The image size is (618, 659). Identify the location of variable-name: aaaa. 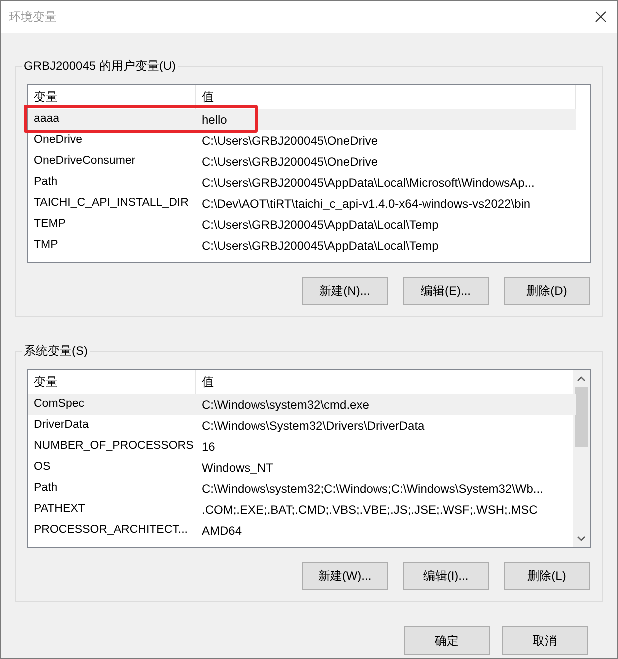
(47, 119).